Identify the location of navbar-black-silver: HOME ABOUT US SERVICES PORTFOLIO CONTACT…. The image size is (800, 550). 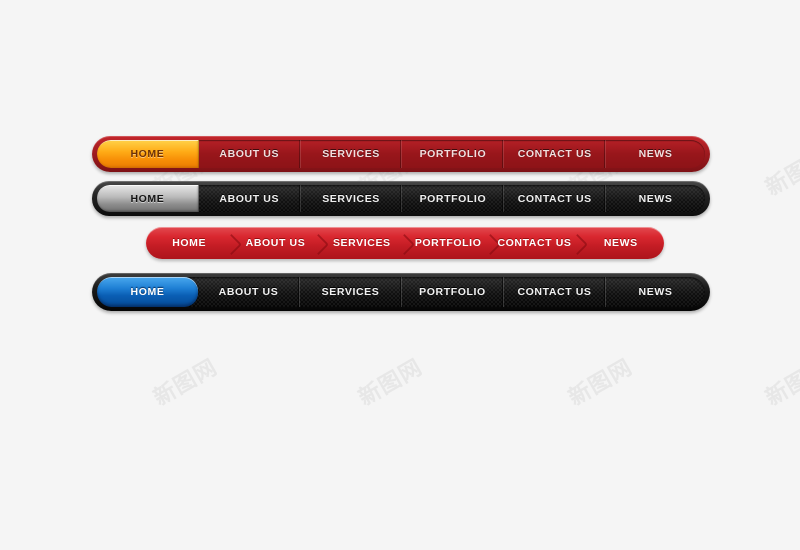
(401, 198).